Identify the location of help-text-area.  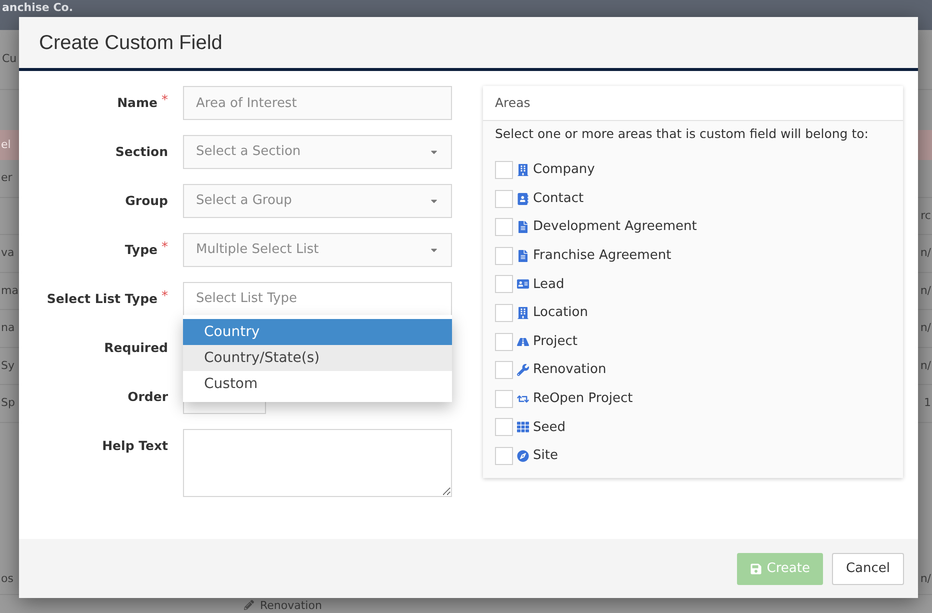
(317, 463).